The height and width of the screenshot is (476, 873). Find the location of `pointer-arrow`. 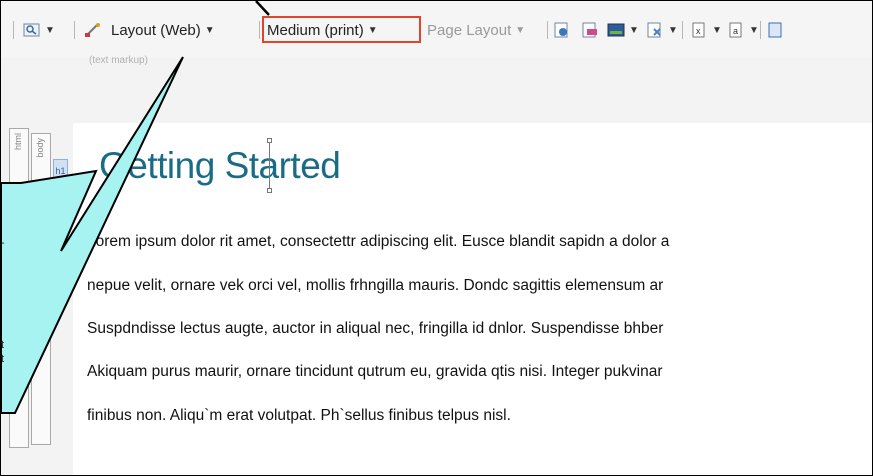

pointer-arrow is located at coordinates (262, 8).